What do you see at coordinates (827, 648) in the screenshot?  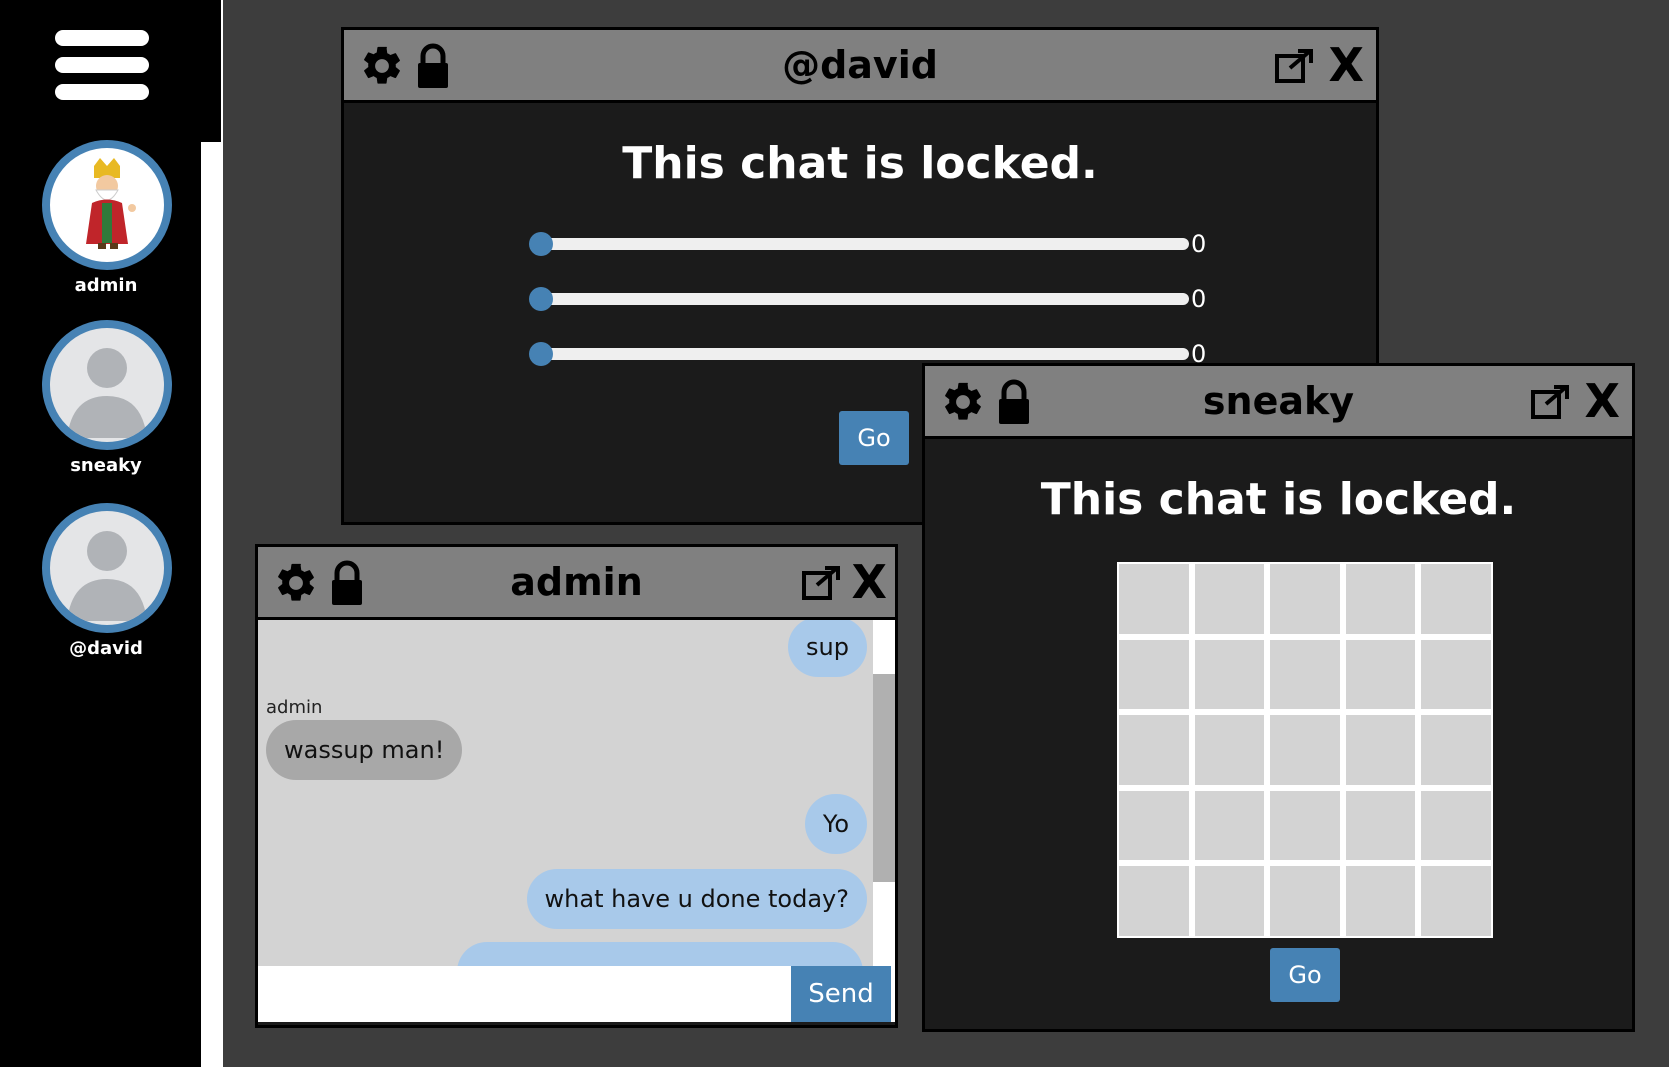 I see `message-bubble: sup` at bounding box center [827, 648].